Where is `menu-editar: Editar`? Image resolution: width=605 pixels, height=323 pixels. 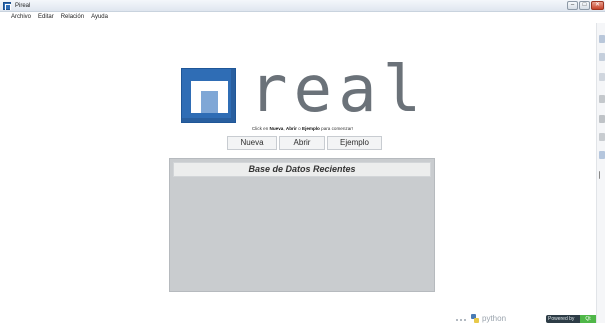
menu-editar: Editar is located at coordinates (46, 17).